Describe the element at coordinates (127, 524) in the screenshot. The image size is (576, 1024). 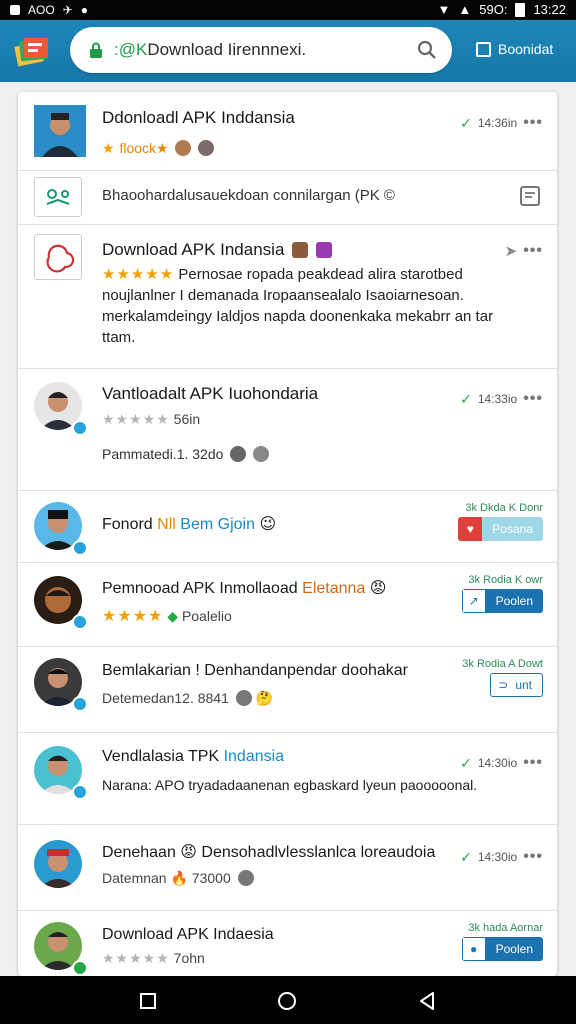
I see `item-title-part: Fonord` at that location.